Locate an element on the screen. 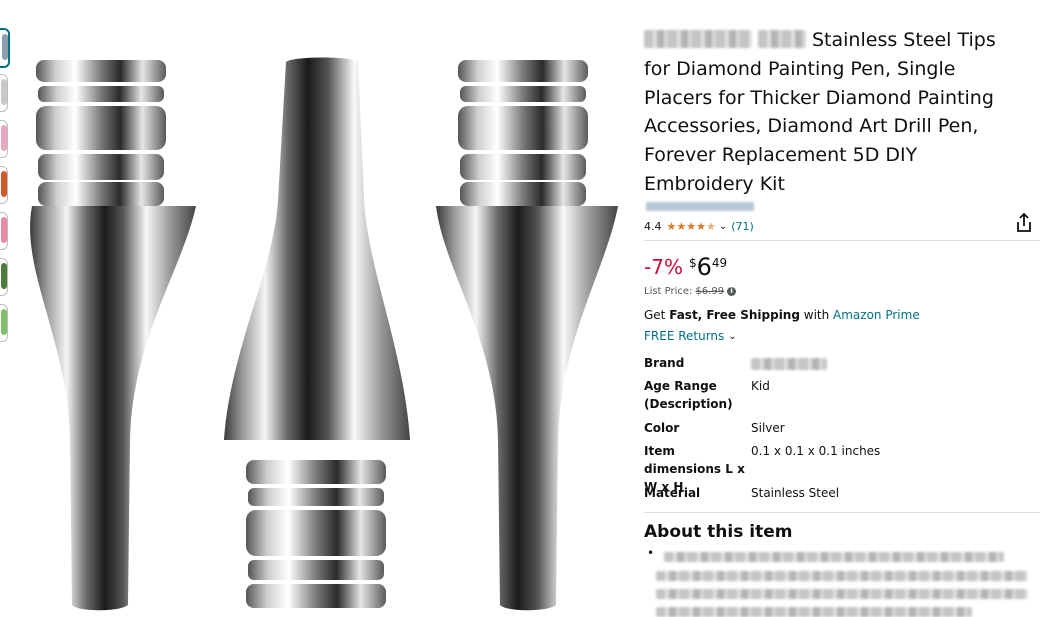 The image size is (1048, 617). spec-key: Color is located at coordinates (662, 428).